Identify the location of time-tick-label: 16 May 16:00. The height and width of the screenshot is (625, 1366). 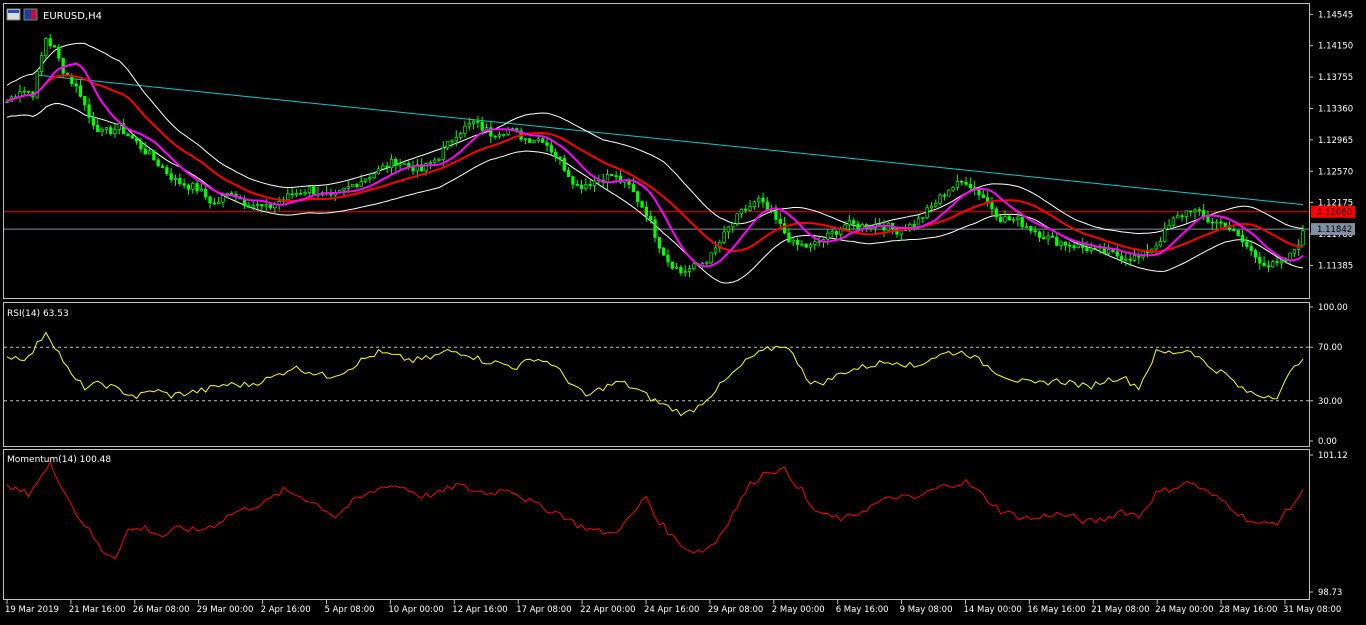
(1056, 610).